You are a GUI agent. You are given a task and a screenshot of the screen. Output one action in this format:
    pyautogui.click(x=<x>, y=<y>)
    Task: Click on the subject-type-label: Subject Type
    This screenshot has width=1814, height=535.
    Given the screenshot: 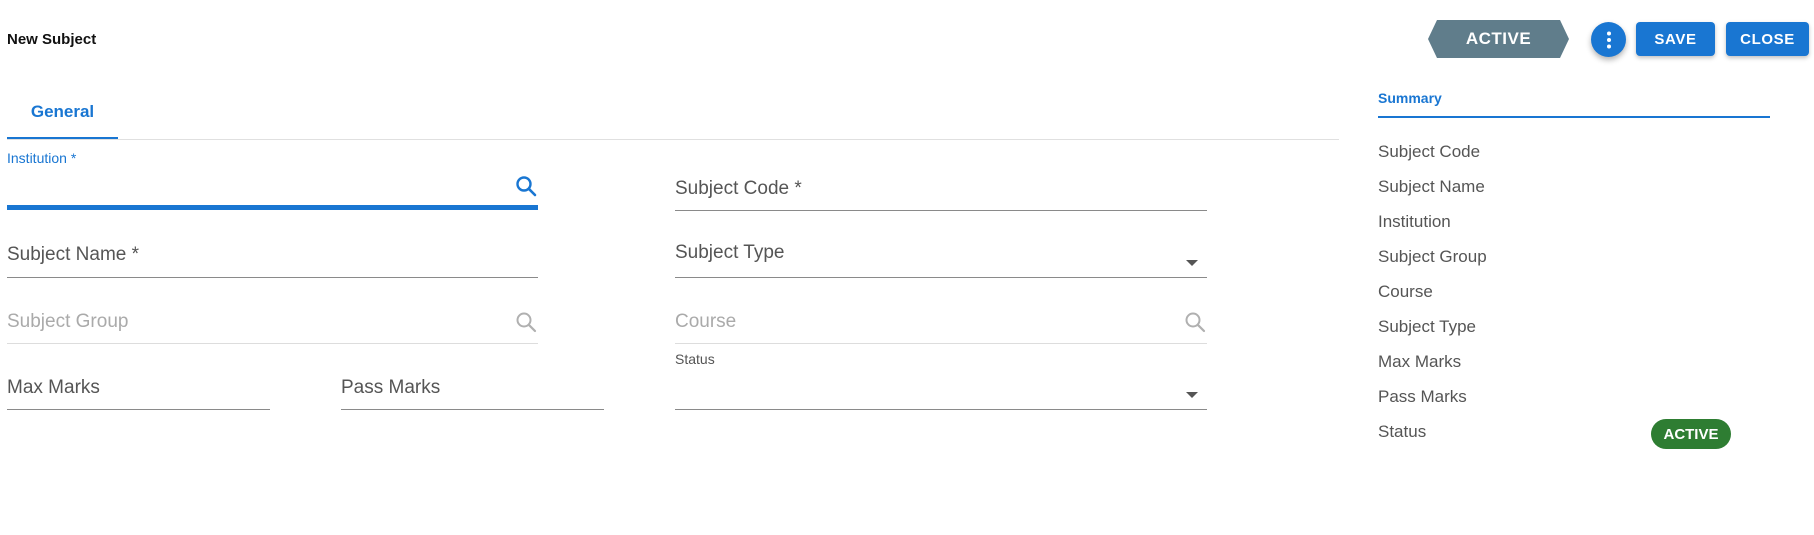 What is the action you would take?
    pyautogui.click(x=730, y=252)
    